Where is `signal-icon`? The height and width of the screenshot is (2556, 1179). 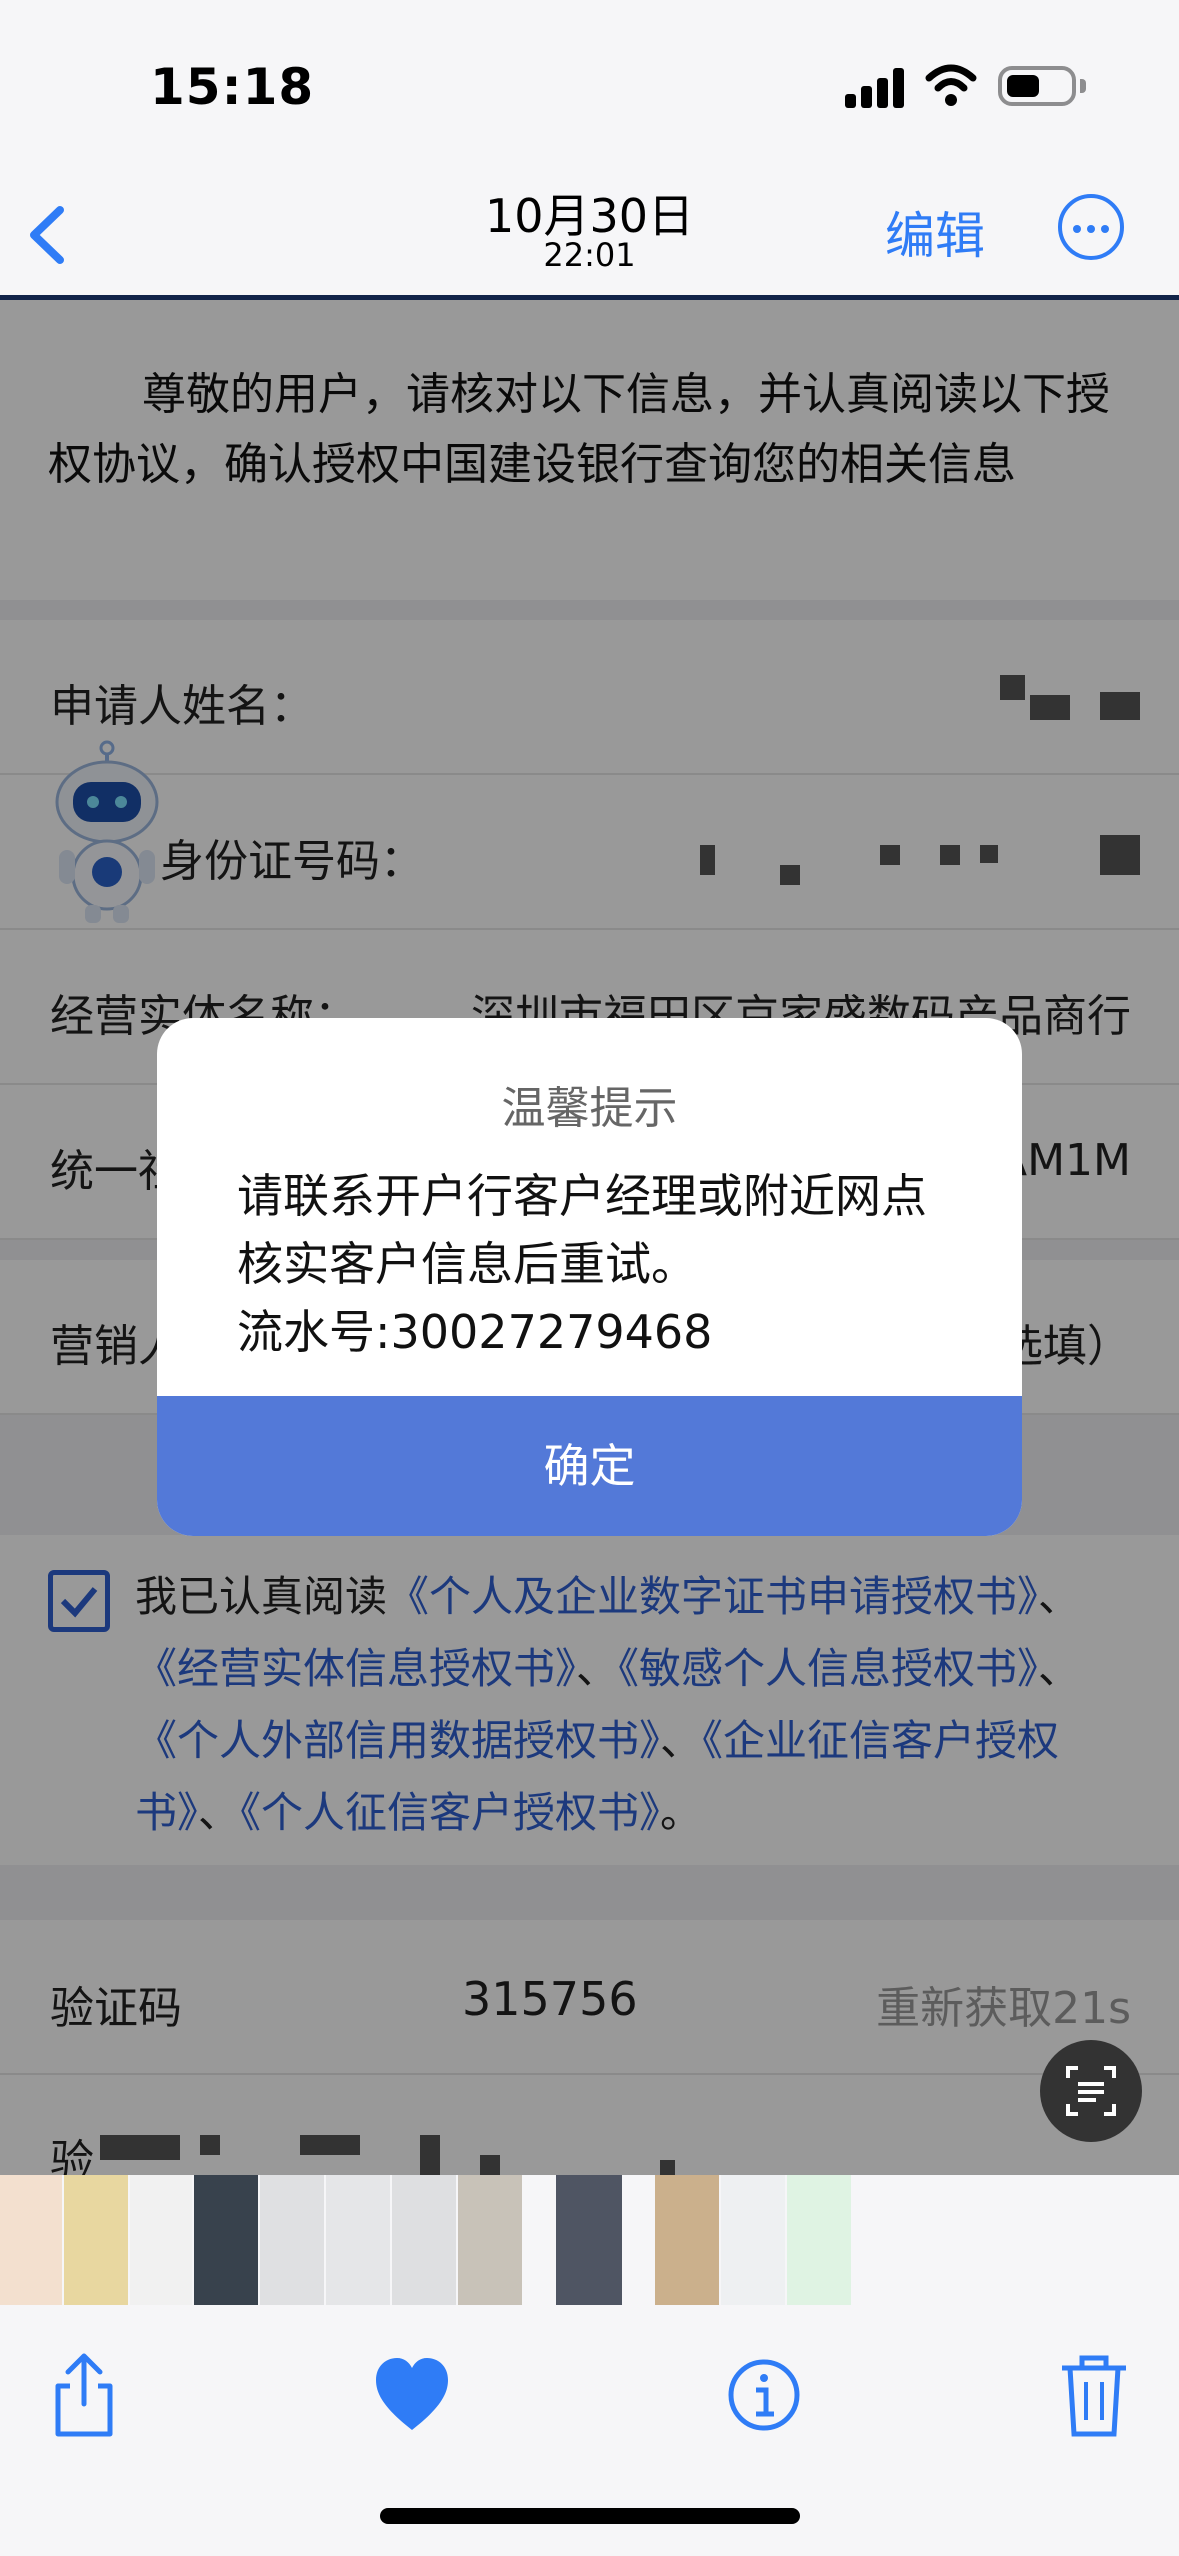
signal-icon is located at coordinates (876, 88).